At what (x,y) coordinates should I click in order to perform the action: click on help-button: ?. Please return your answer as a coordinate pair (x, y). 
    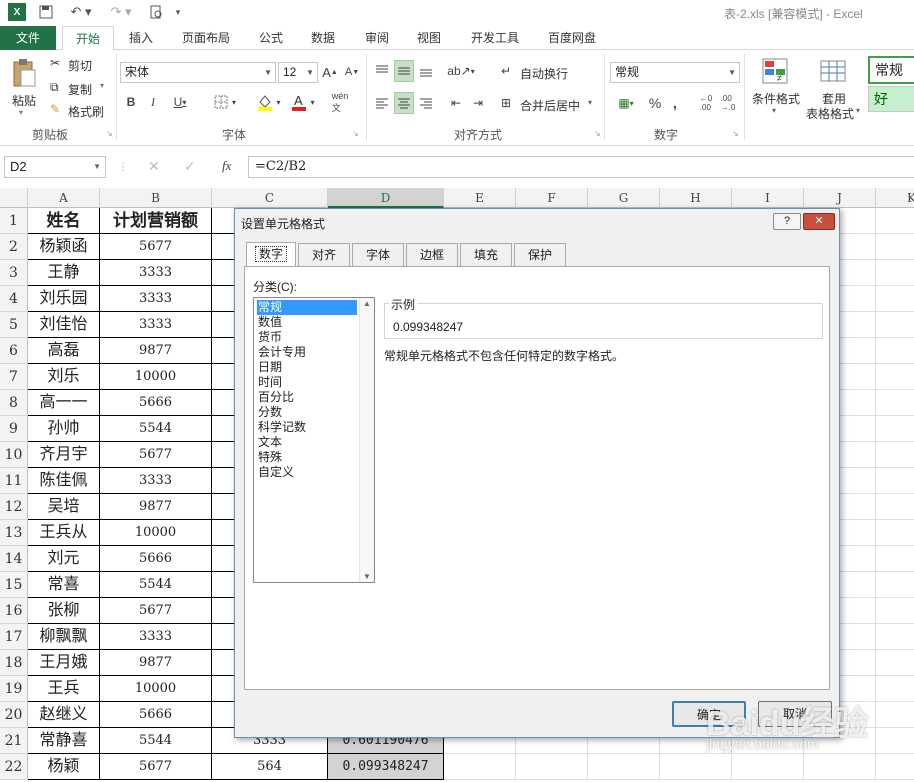
    Looking at the image, I should click on (787, 221).